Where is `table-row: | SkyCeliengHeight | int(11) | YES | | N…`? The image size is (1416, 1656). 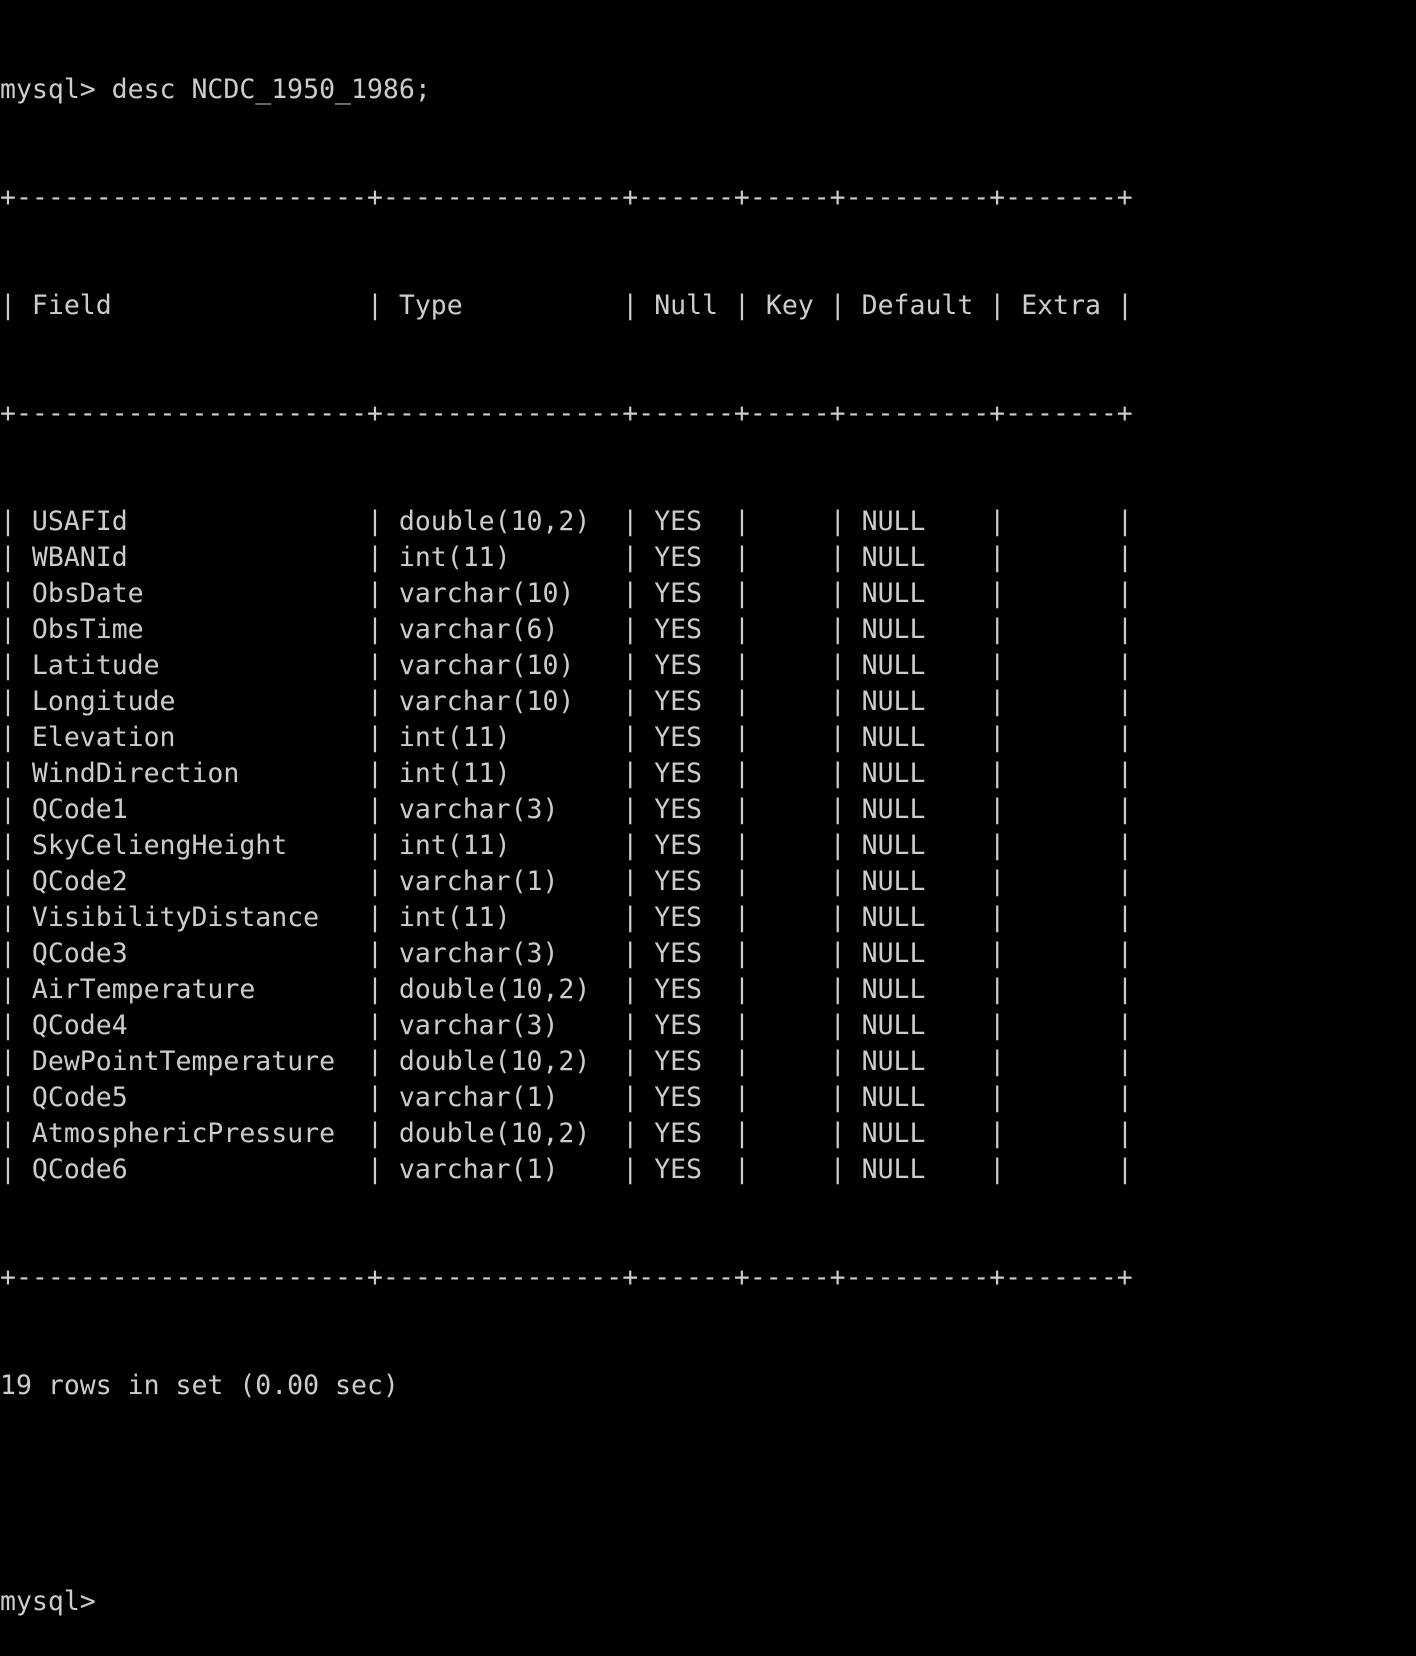 table-row: | SkyCeliengHeight | int(11) | YES | | N… is located at coordinates (708, 846).